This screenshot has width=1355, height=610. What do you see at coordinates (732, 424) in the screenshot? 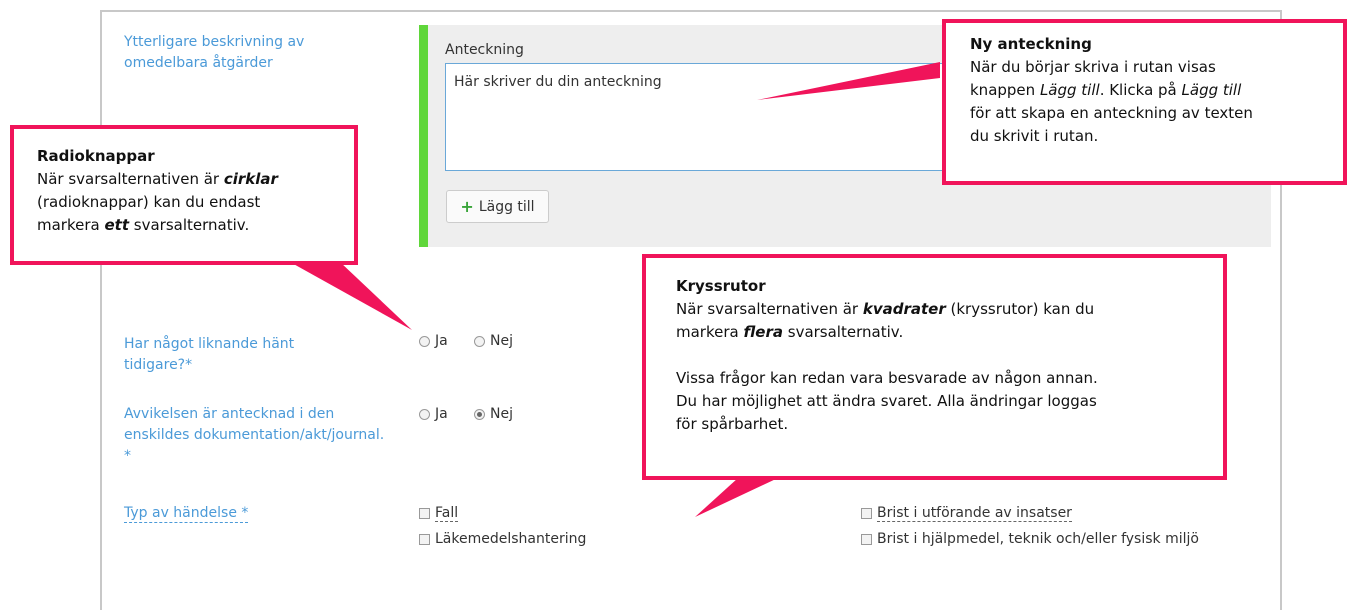
I see `callout-line: för spårbarhet.` at bounding box center [732, 424].